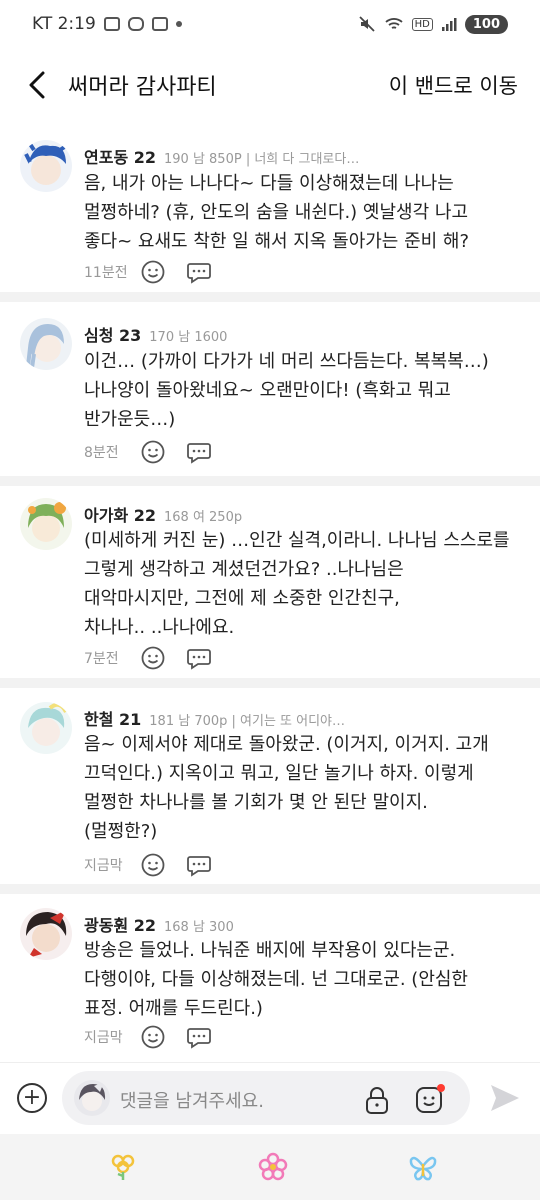 The height and width of the screenshot is (1200, 540). Describe the element at coordinates (366, 24) in the screenshot. I see `mute-icon` at that location.